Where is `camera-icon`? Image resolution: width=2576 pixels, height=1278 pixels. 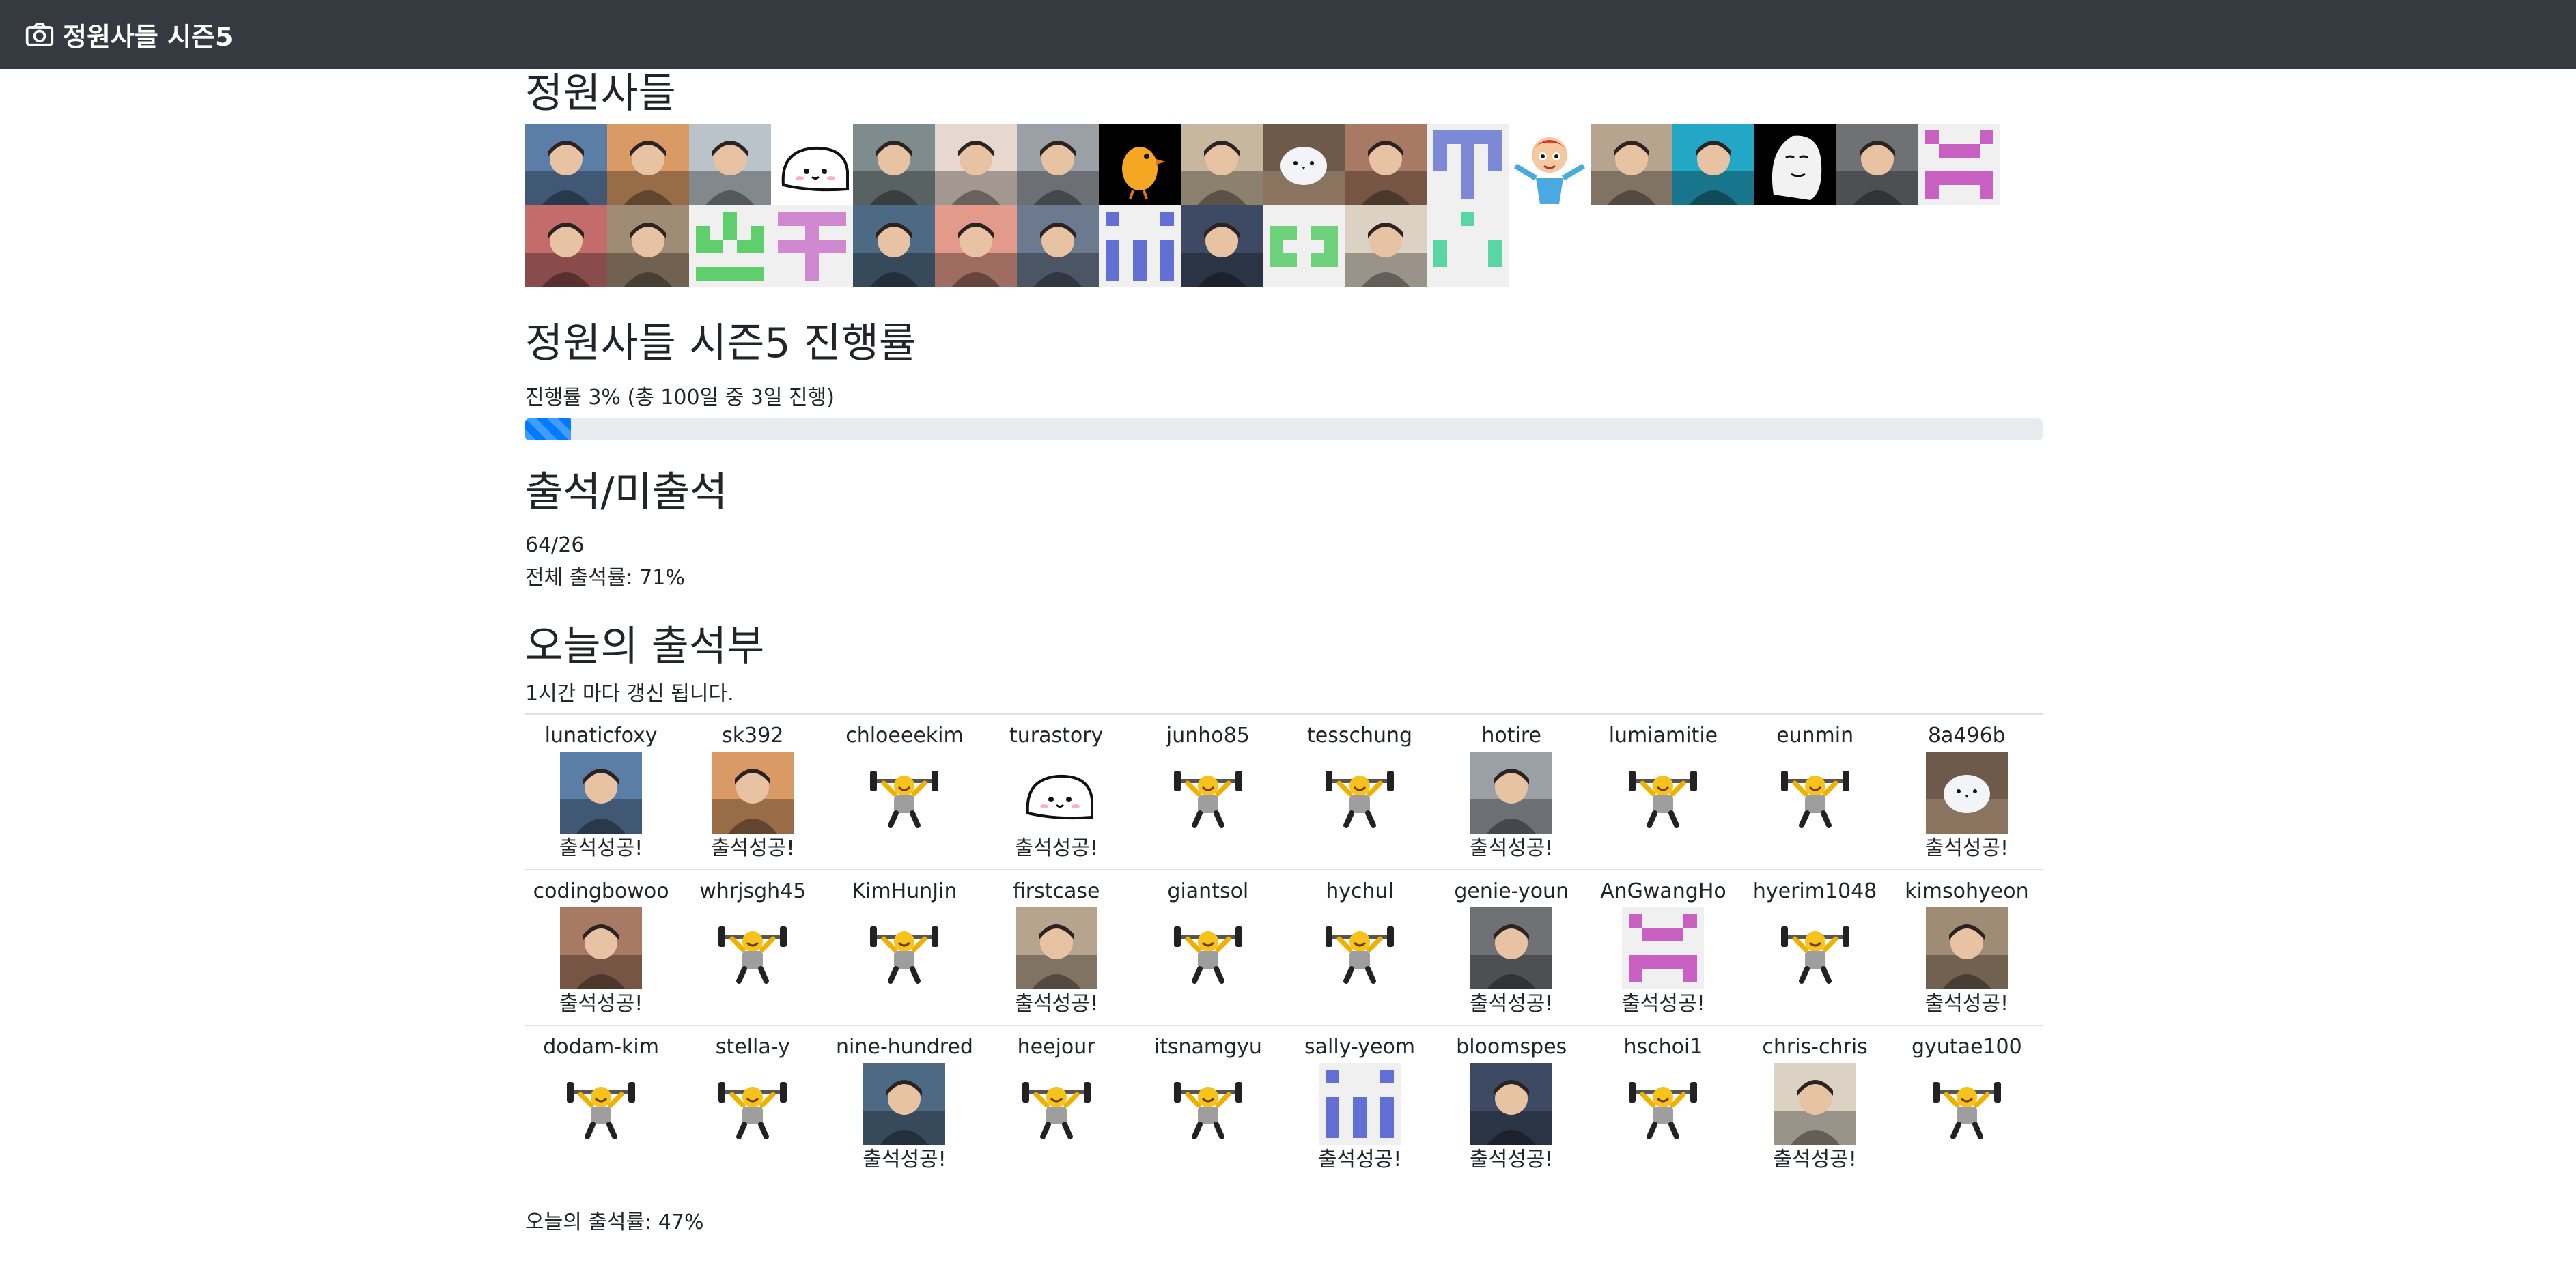 camera-icon is located at coordinates (39, 34).